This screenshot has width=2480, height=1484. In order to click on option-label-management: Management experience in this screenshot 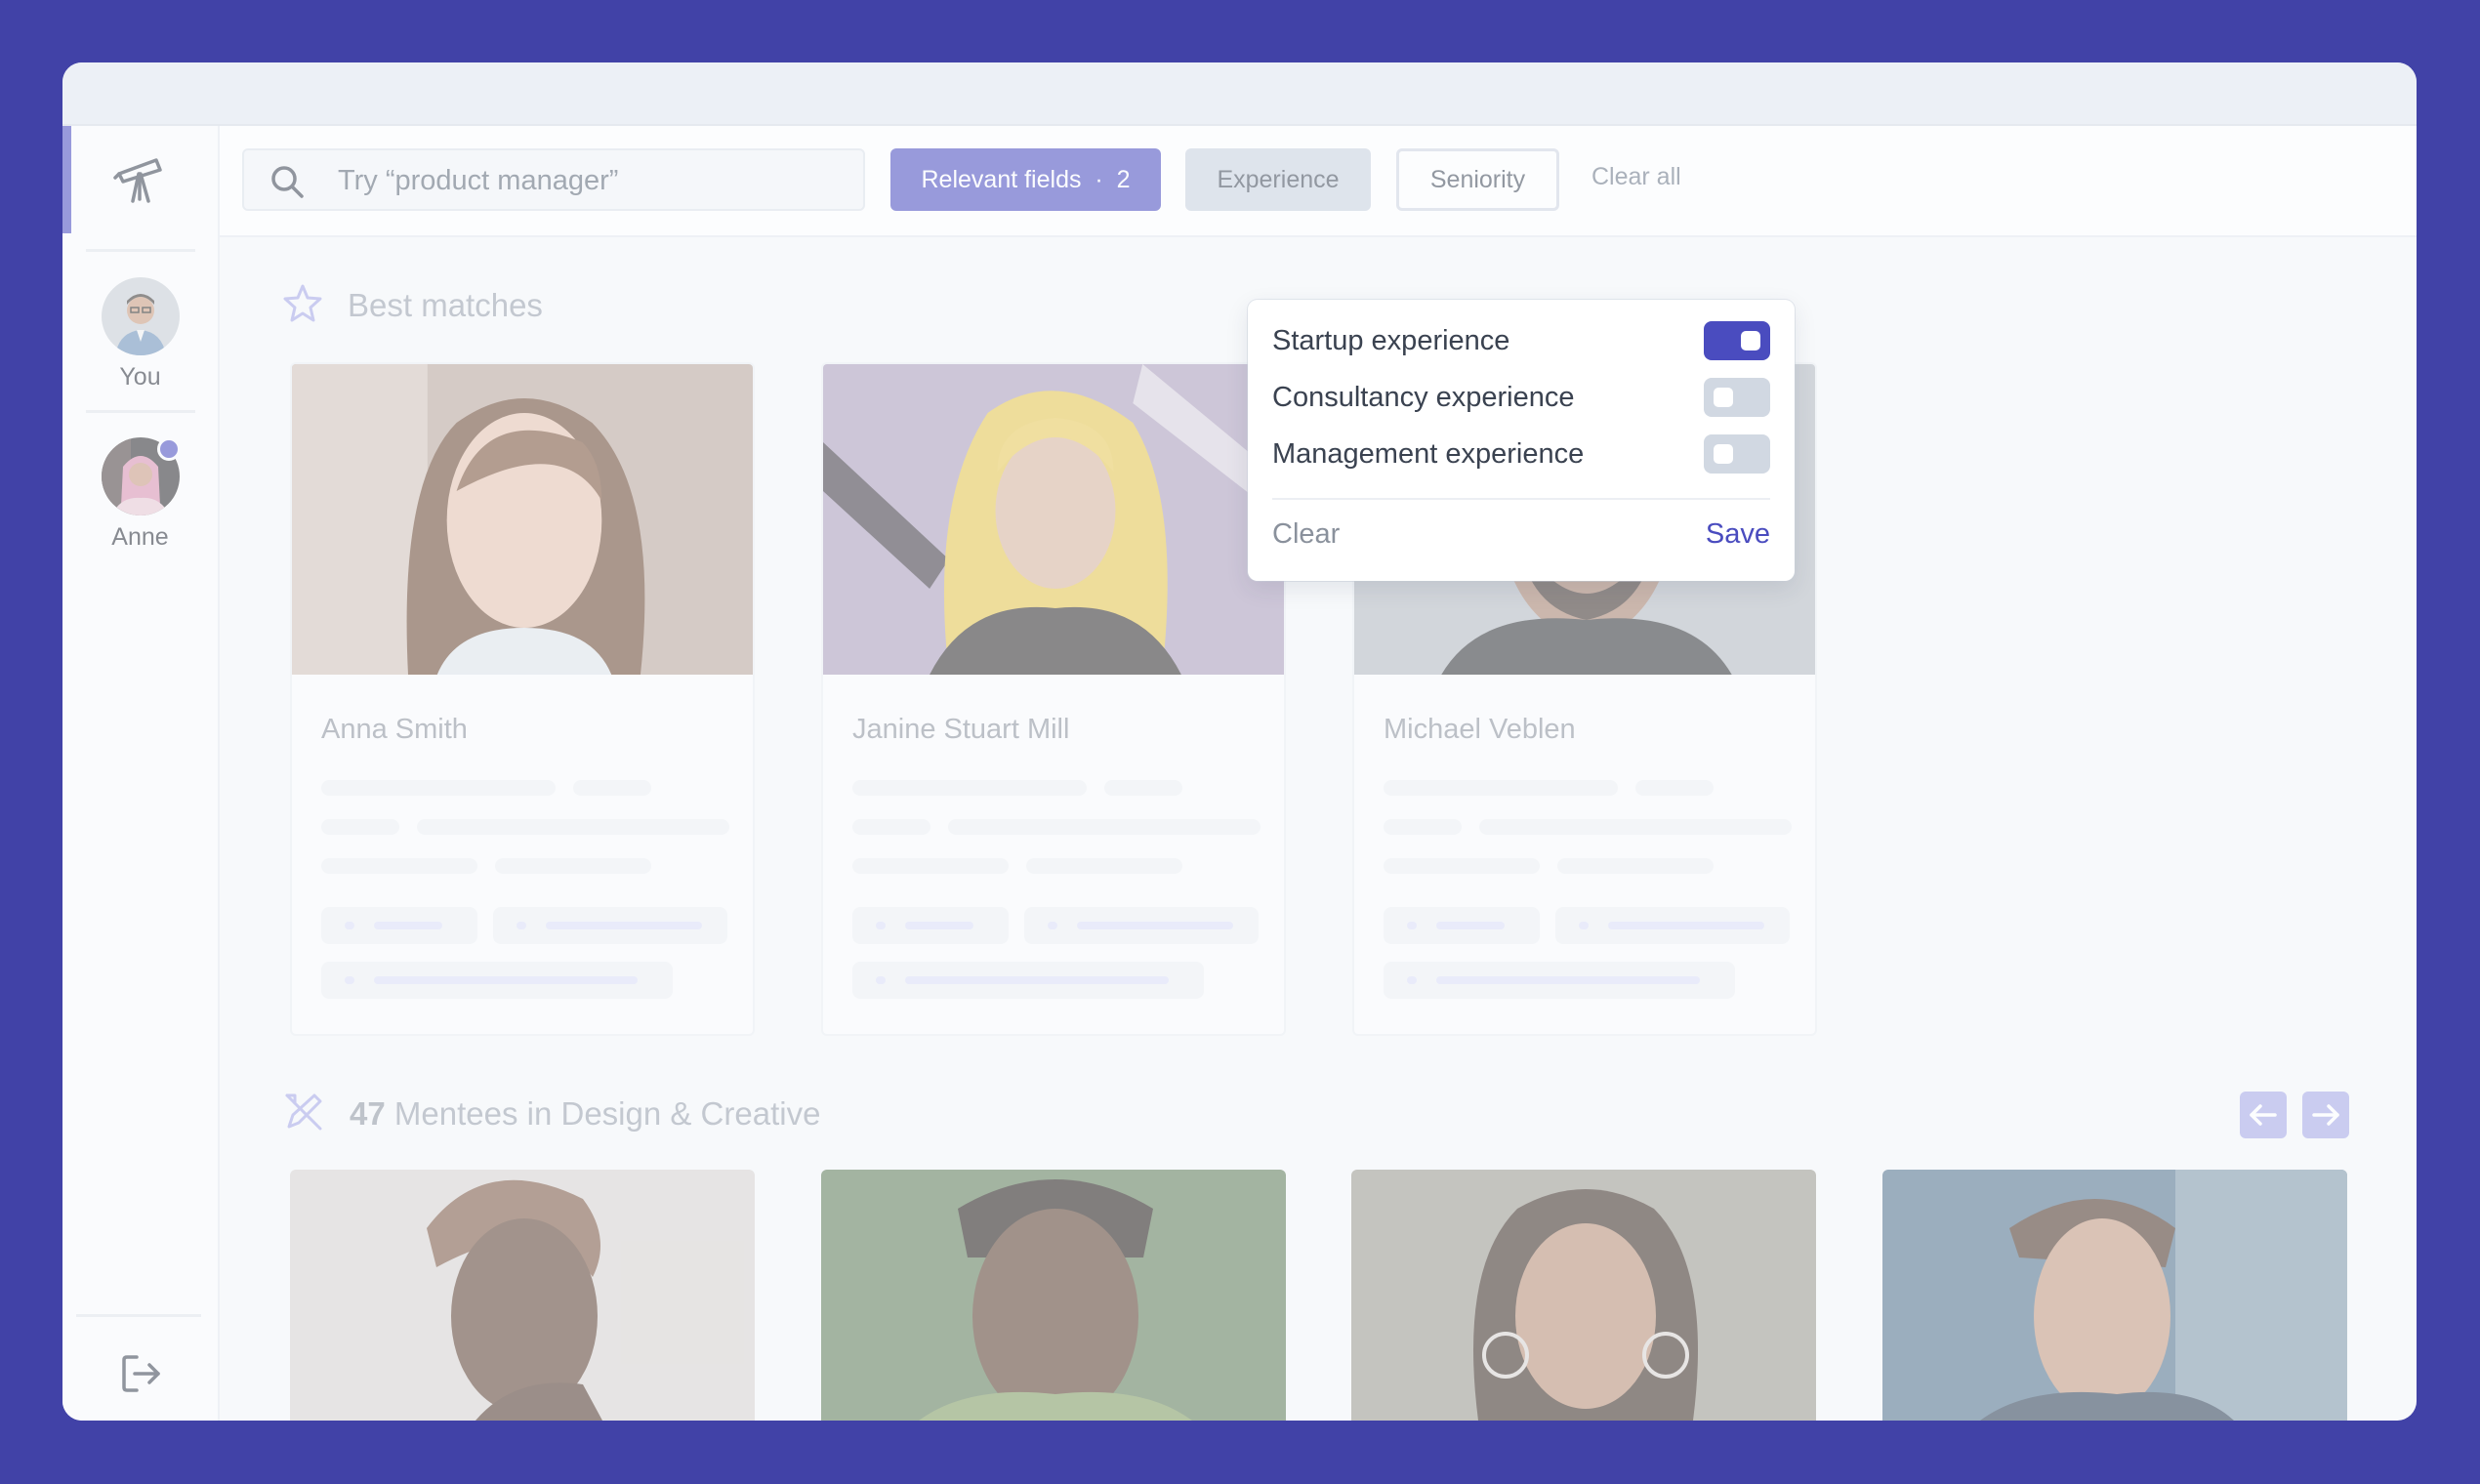, I will do `click(1429, 454)`.